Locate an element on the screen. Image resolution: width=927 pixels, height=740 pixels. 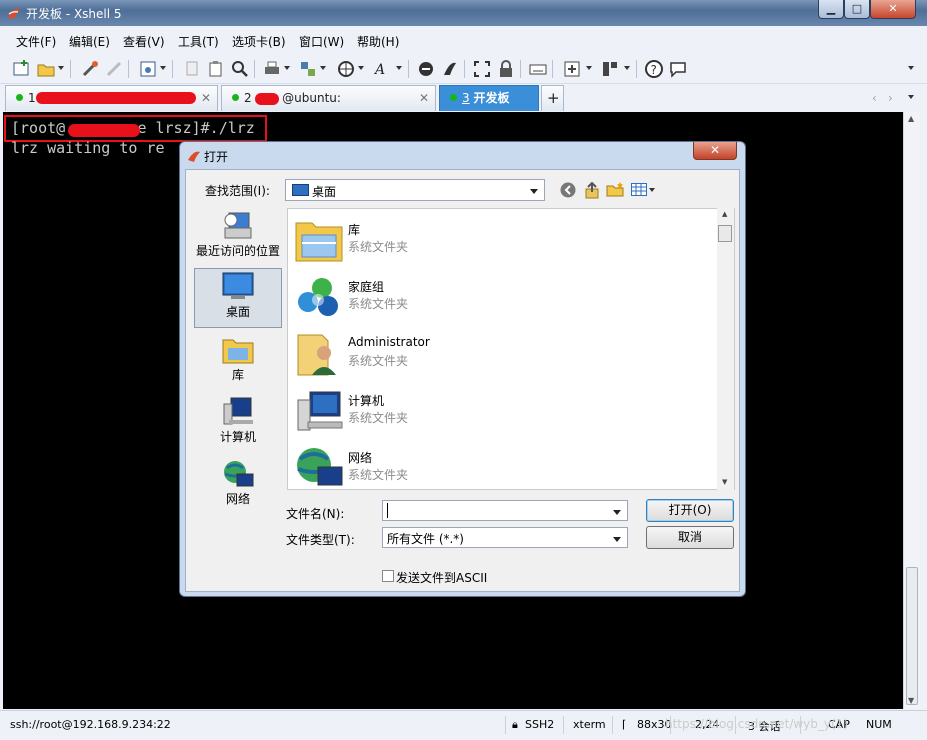
menu-tools: 工具(T) is located at coordinates (198, 41).